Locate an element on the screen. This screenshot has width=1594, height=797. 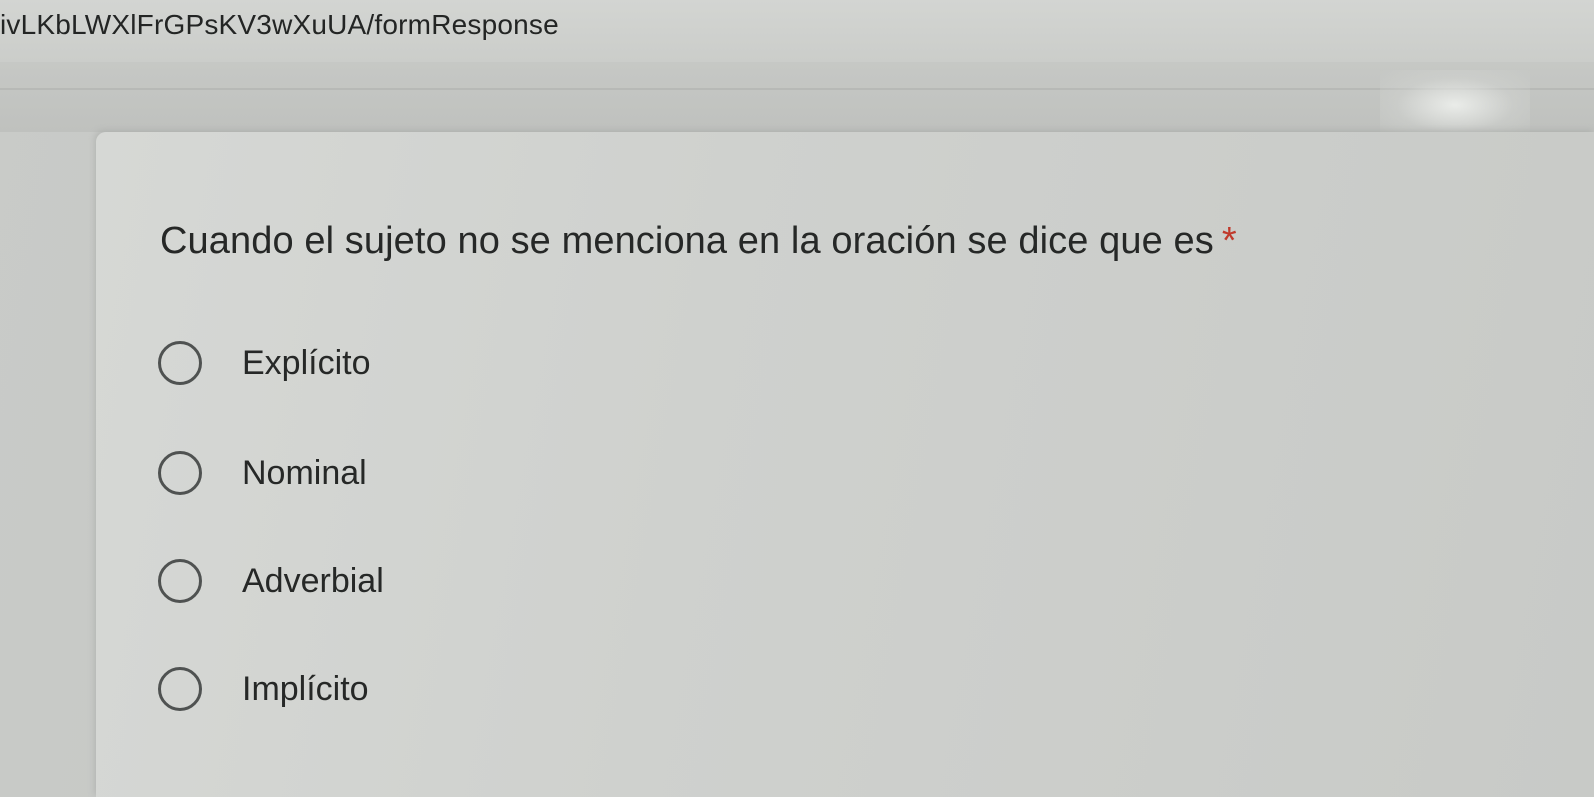
option-label: Nominal is located at coordinates (304, 473).